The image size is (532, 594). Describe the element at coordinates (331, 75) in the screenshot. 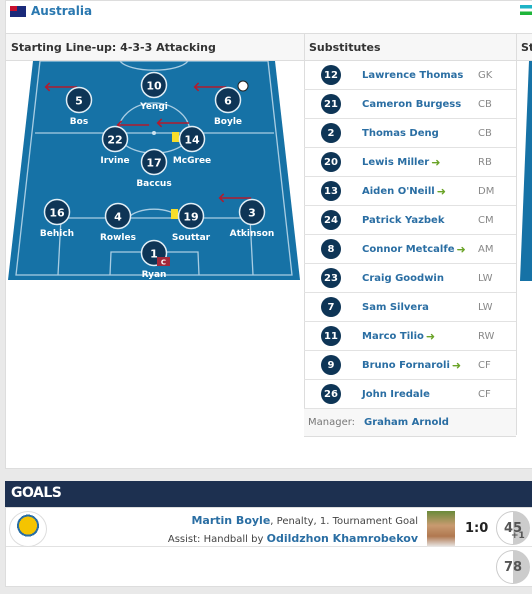

I see `substitute-number: 12` at that location.